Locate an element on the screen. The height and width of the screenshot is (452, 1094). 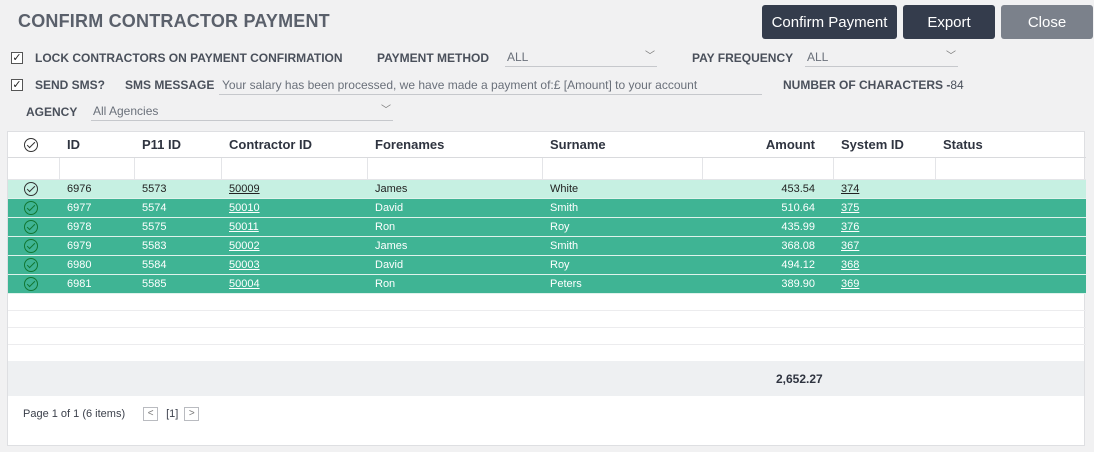
previous-page-button: < is located at coordinates (151, 414).